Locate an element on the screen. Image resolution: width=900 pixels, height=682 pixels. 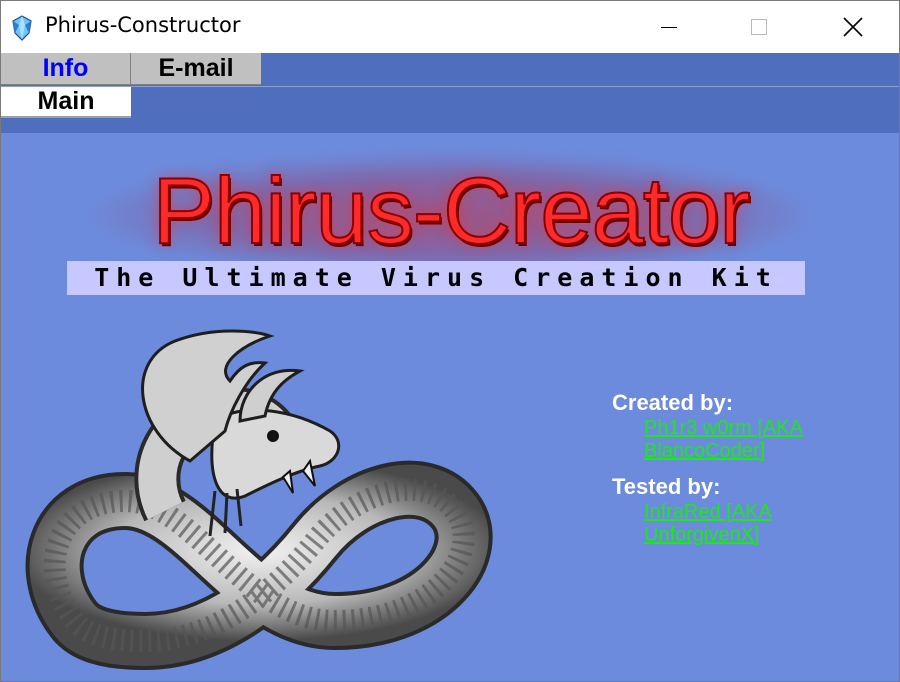
maximize-button is located at coordinates (759, 27).